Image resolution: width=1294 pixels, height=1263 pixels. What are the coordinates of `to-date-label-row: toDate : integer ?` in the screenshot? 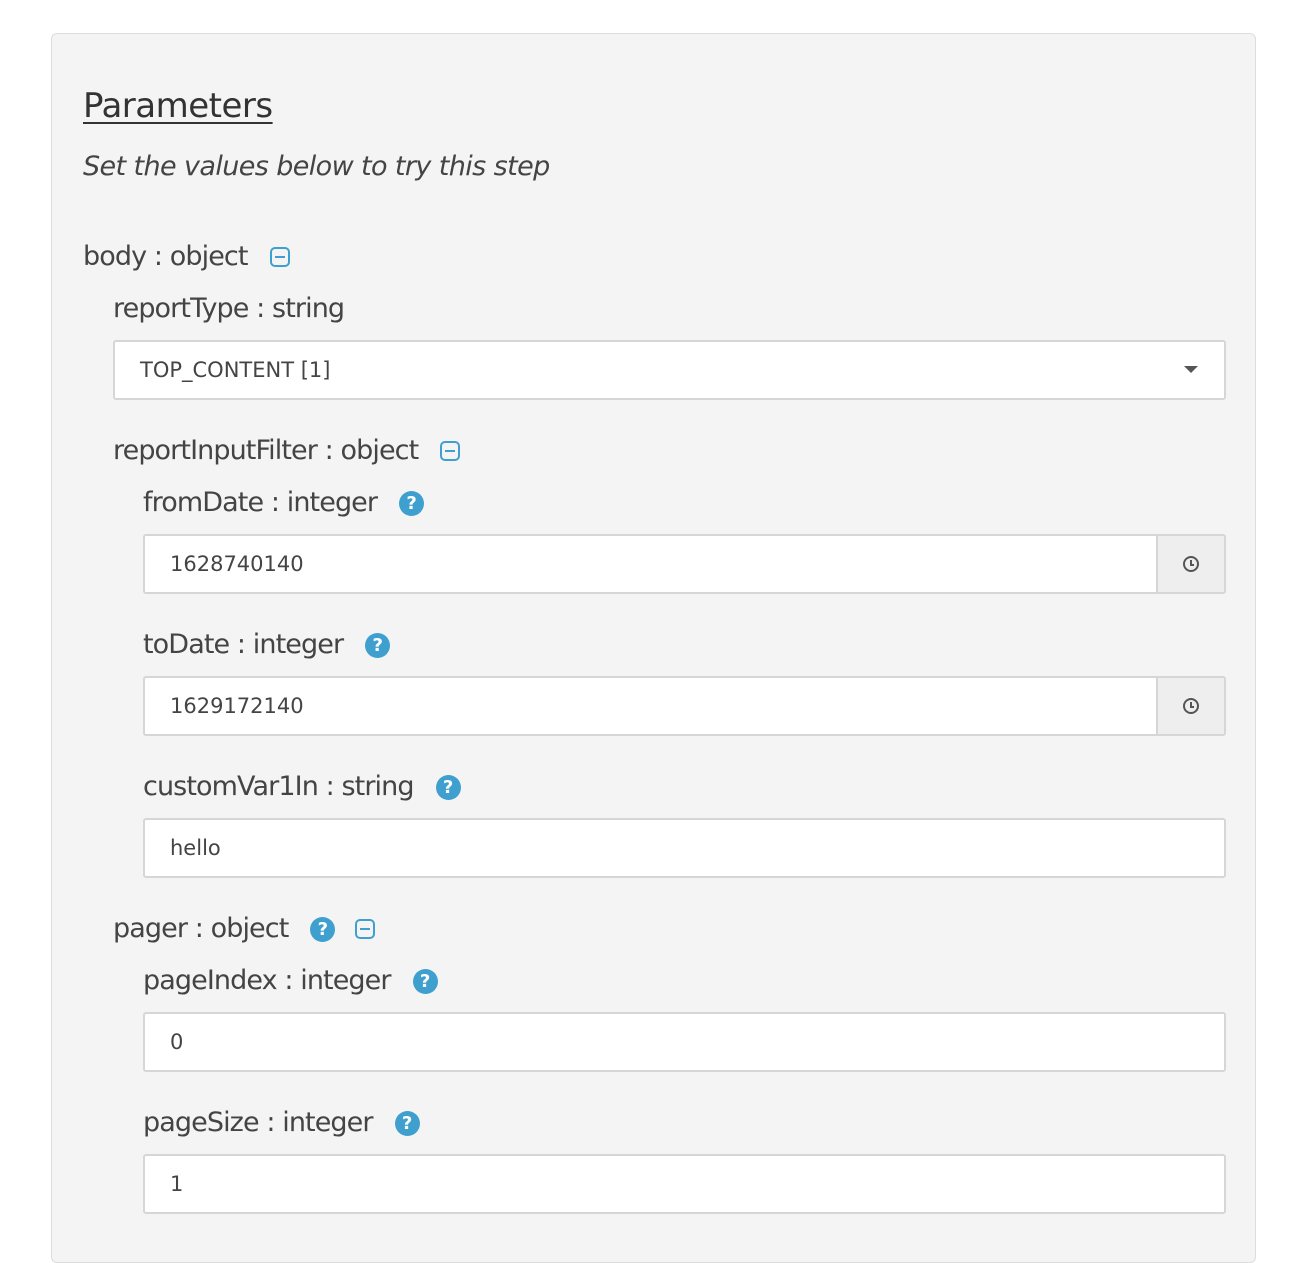 It's located at (267, 645).